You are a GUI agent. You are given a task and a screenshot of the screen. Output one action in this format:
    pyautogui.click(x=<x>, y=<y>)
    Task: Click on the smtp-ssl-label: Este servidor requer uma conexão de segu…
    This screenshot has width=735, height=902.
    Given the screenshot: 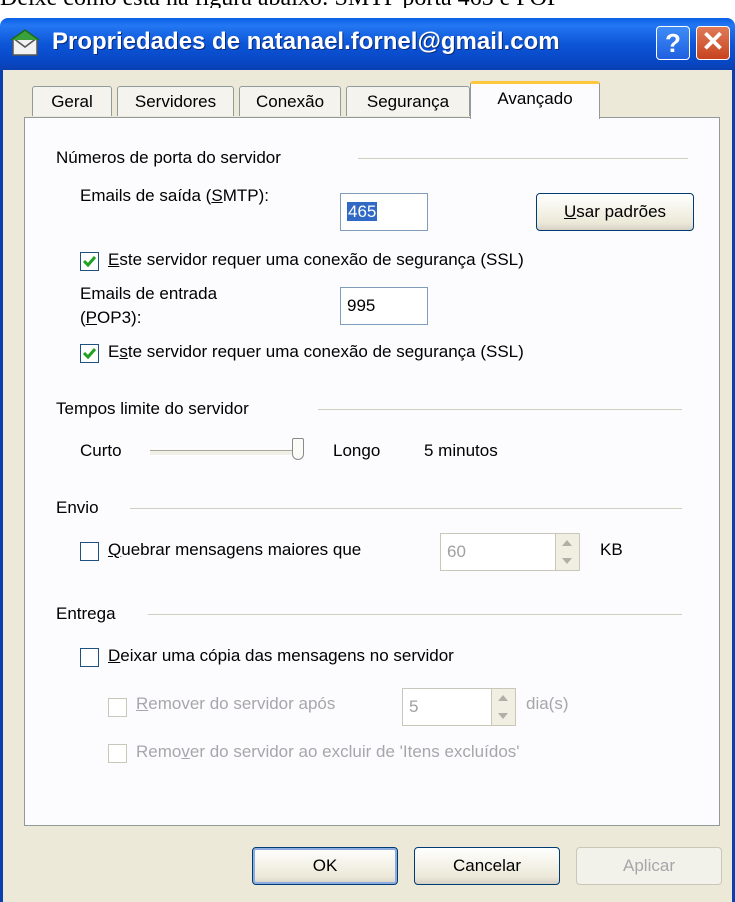 What is the action you would take?
    pyautogui.click(x=316, y=259)
    